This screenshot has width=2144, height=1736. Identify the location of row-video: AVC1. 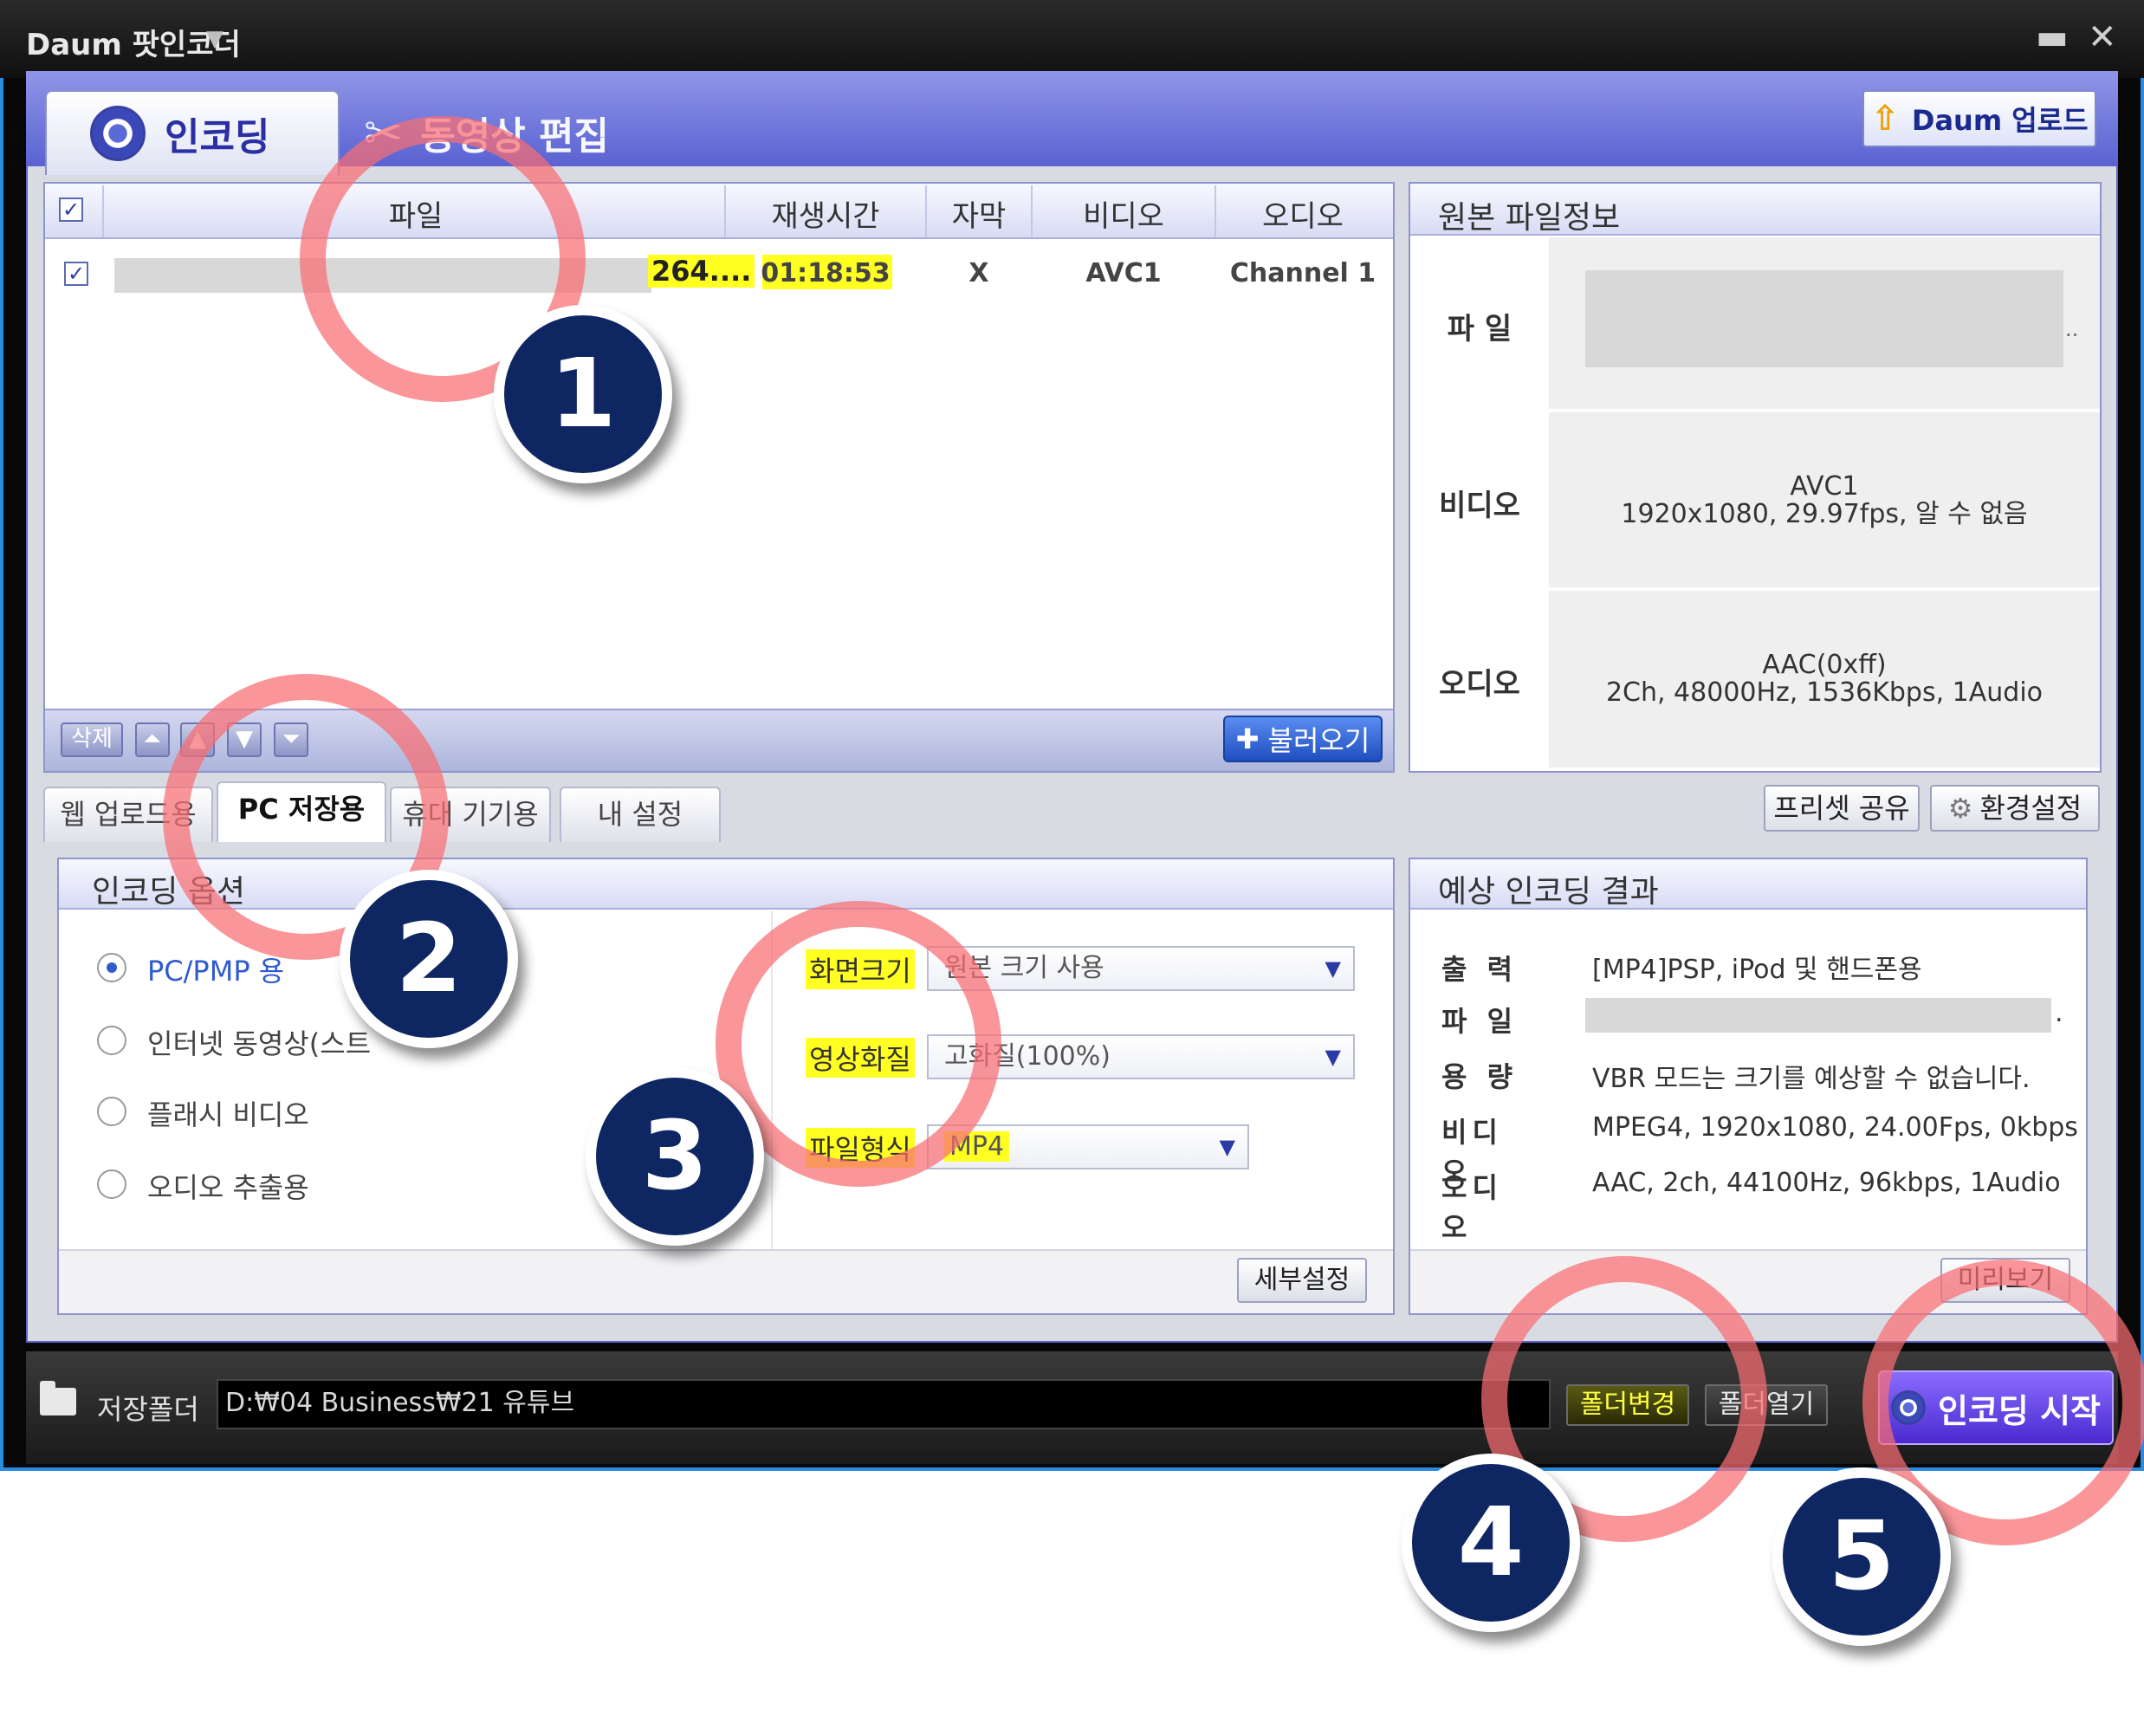
(1123, 273).